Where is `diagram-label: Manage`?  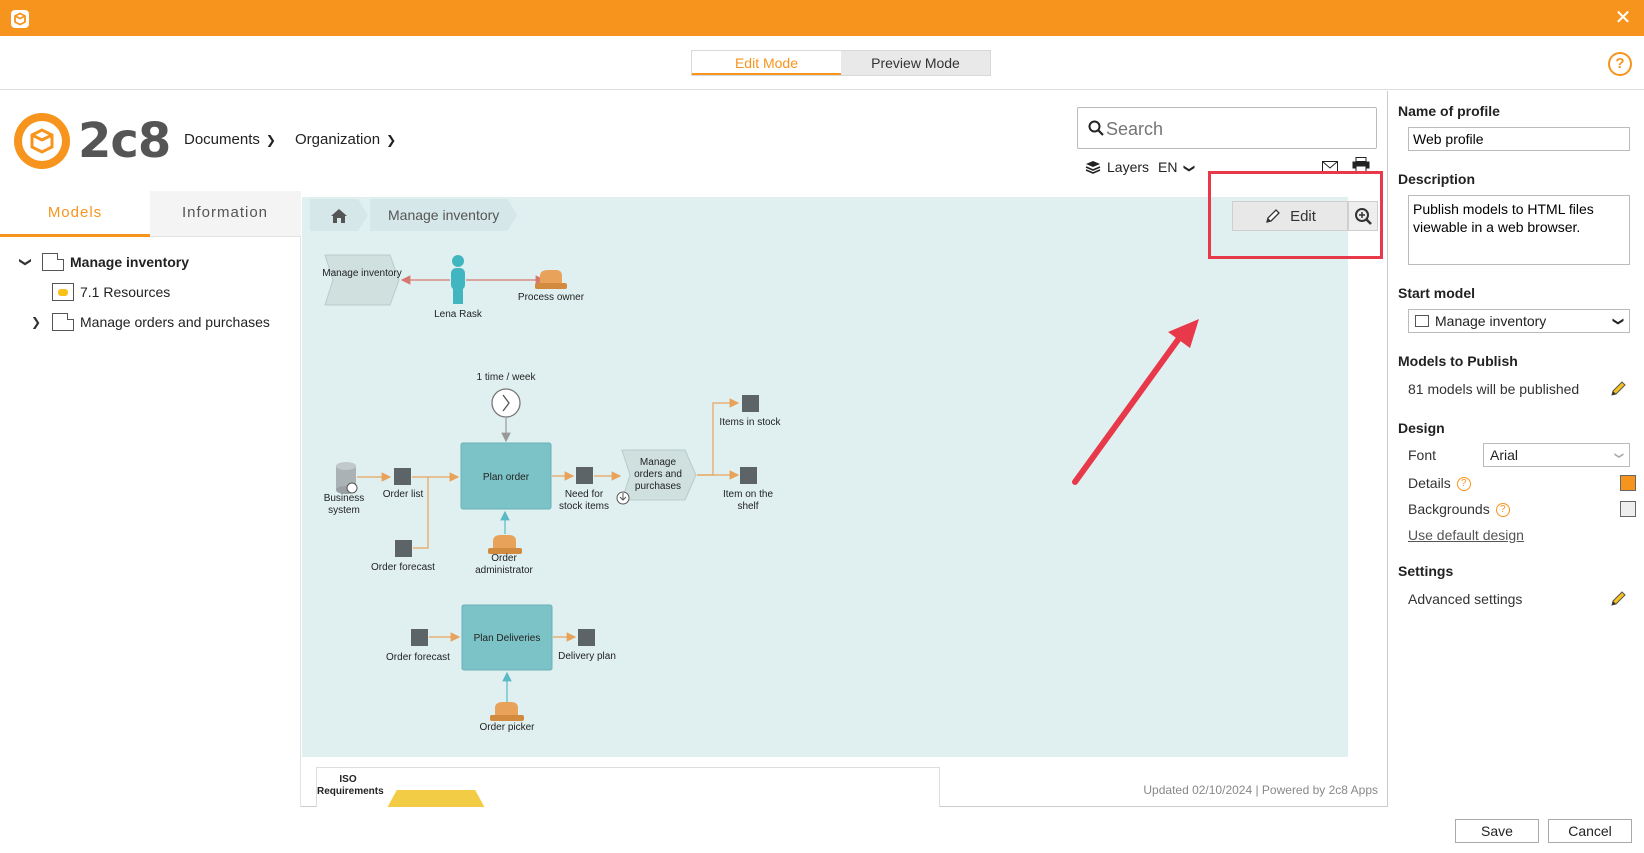 diagram-label: Manage is located at coordinates (658, 462).